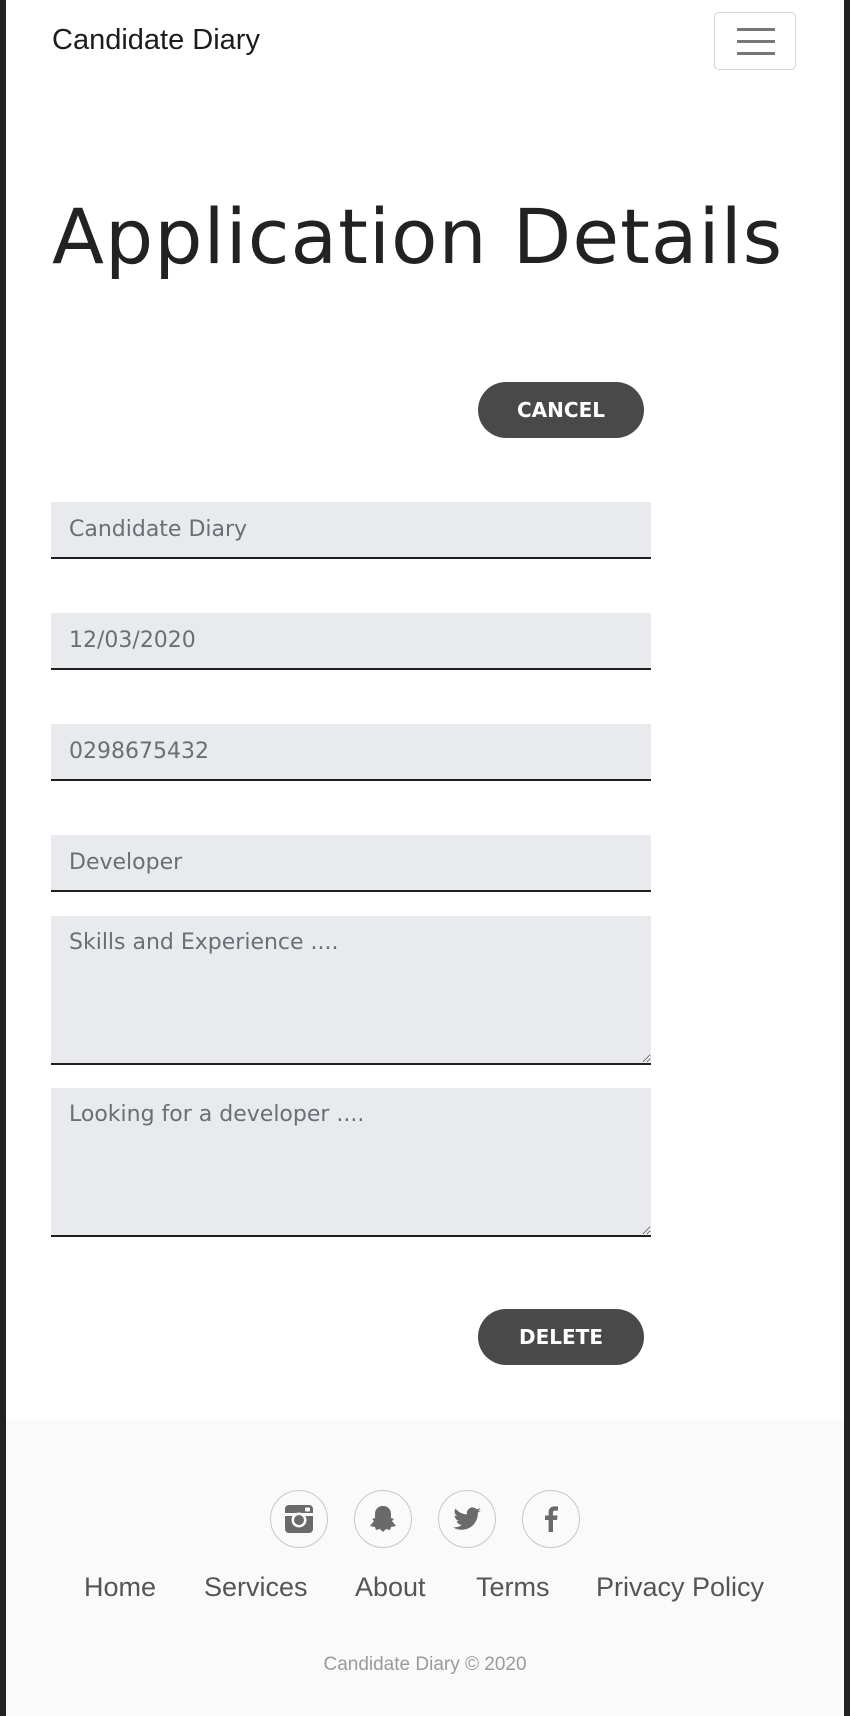  I want to click on snapchat-icon, so click(383, 1519).